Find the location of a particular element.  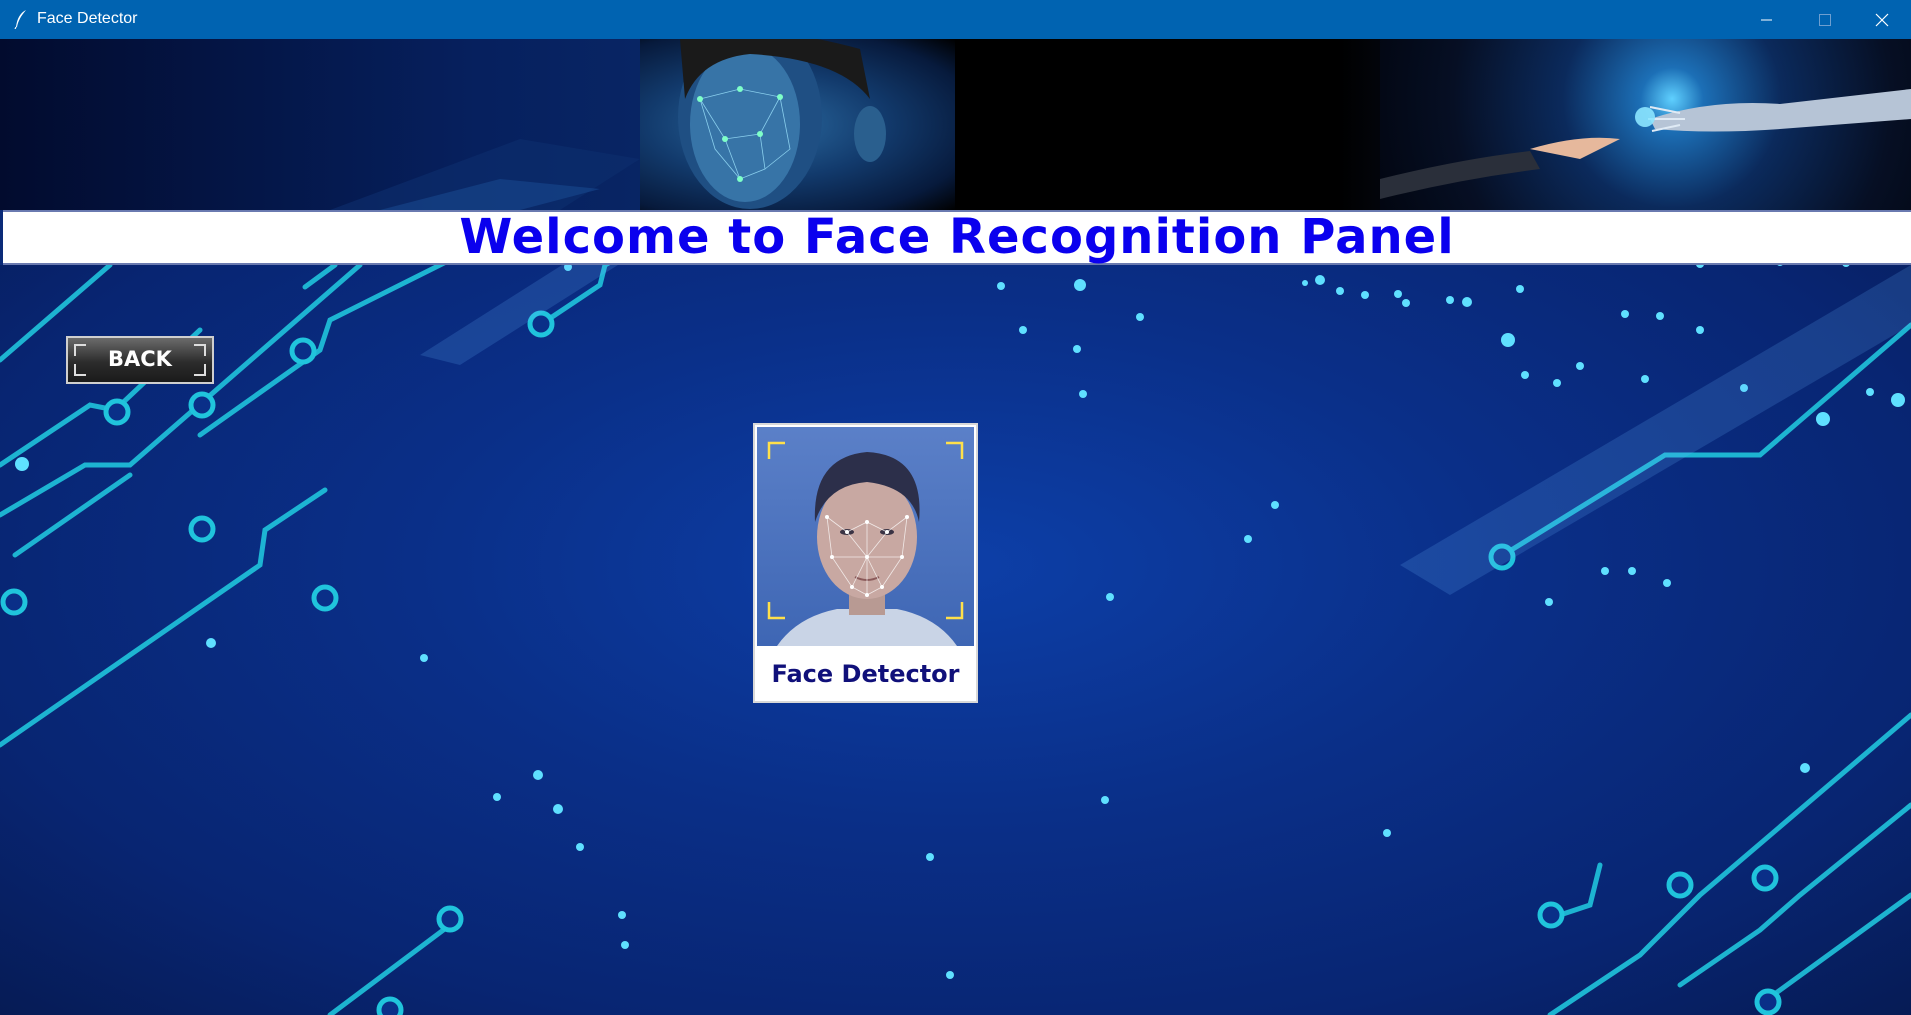

window-title: Face Detector is located at coordinates (87, 18).